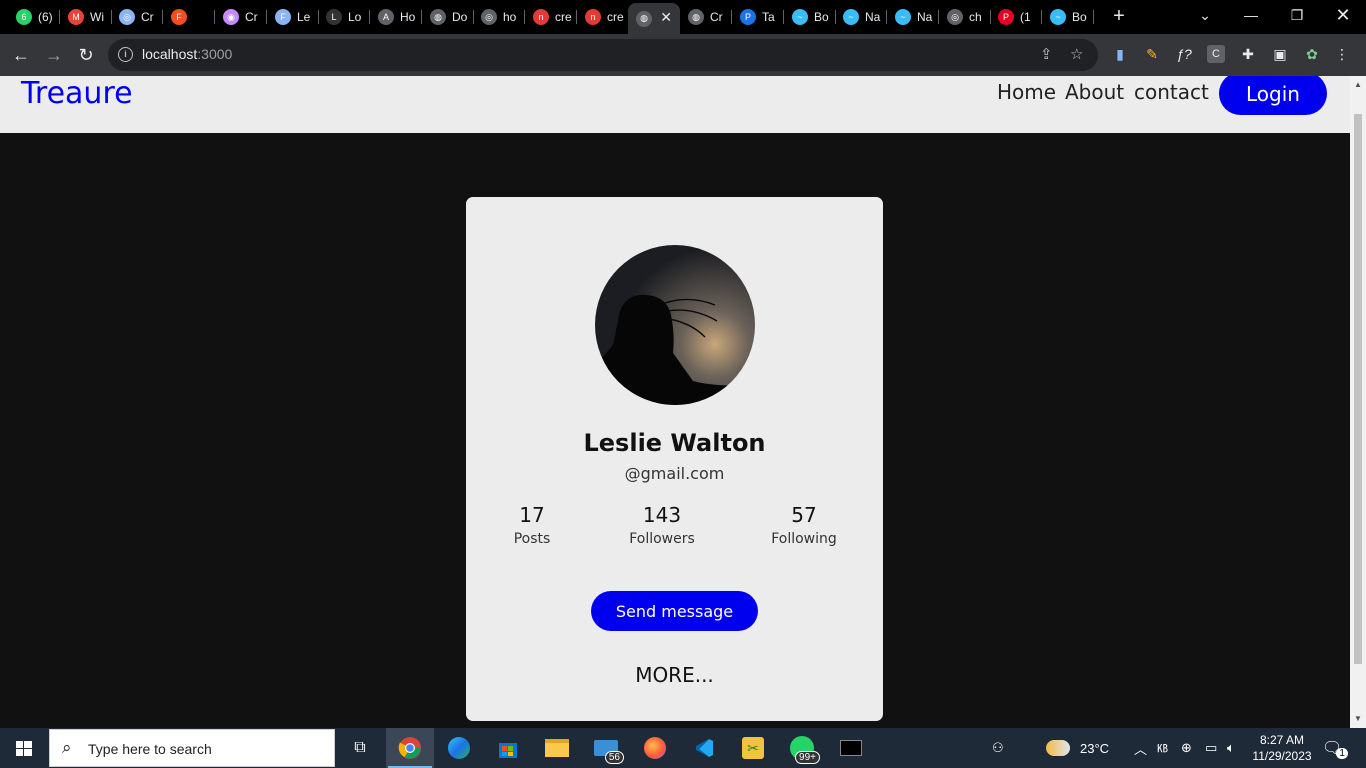 This screenshot has width=1366, height=768. I want to click on browser-tab: M Wi, so click(86, 17).